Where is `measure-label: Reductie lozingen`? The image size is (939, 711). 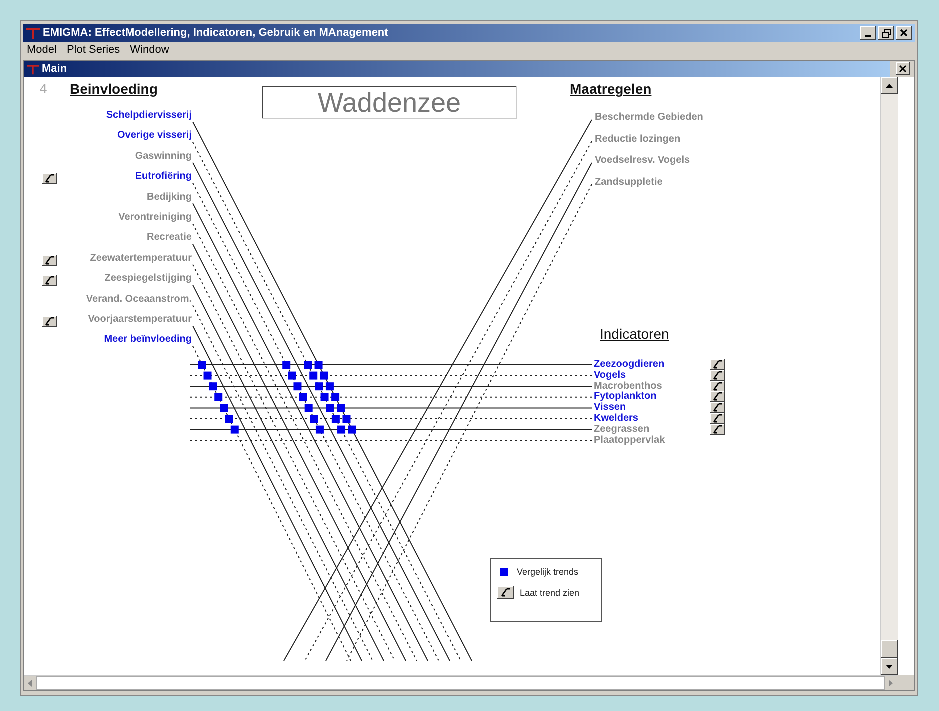 measure-label: Reductie lozingen is located at coordinates (638, 139).